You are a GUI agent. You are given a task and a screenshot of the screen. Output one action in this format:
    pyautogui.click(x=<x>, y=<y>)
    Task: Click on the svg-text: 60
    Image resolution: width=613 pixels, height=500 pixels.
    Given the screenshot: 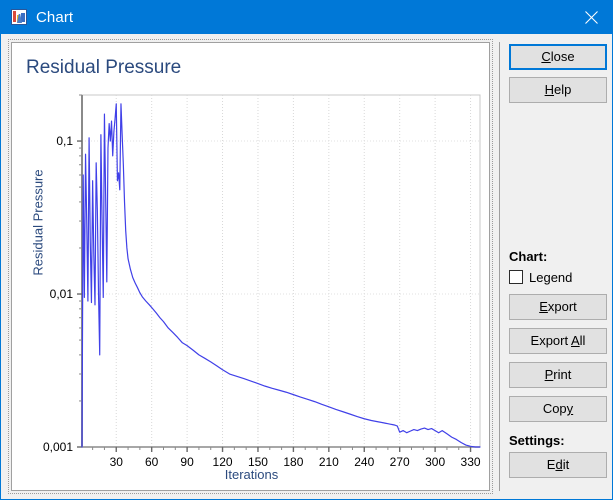 What is the action you would take?
    pyautogui.click(x=152, y=462)
    